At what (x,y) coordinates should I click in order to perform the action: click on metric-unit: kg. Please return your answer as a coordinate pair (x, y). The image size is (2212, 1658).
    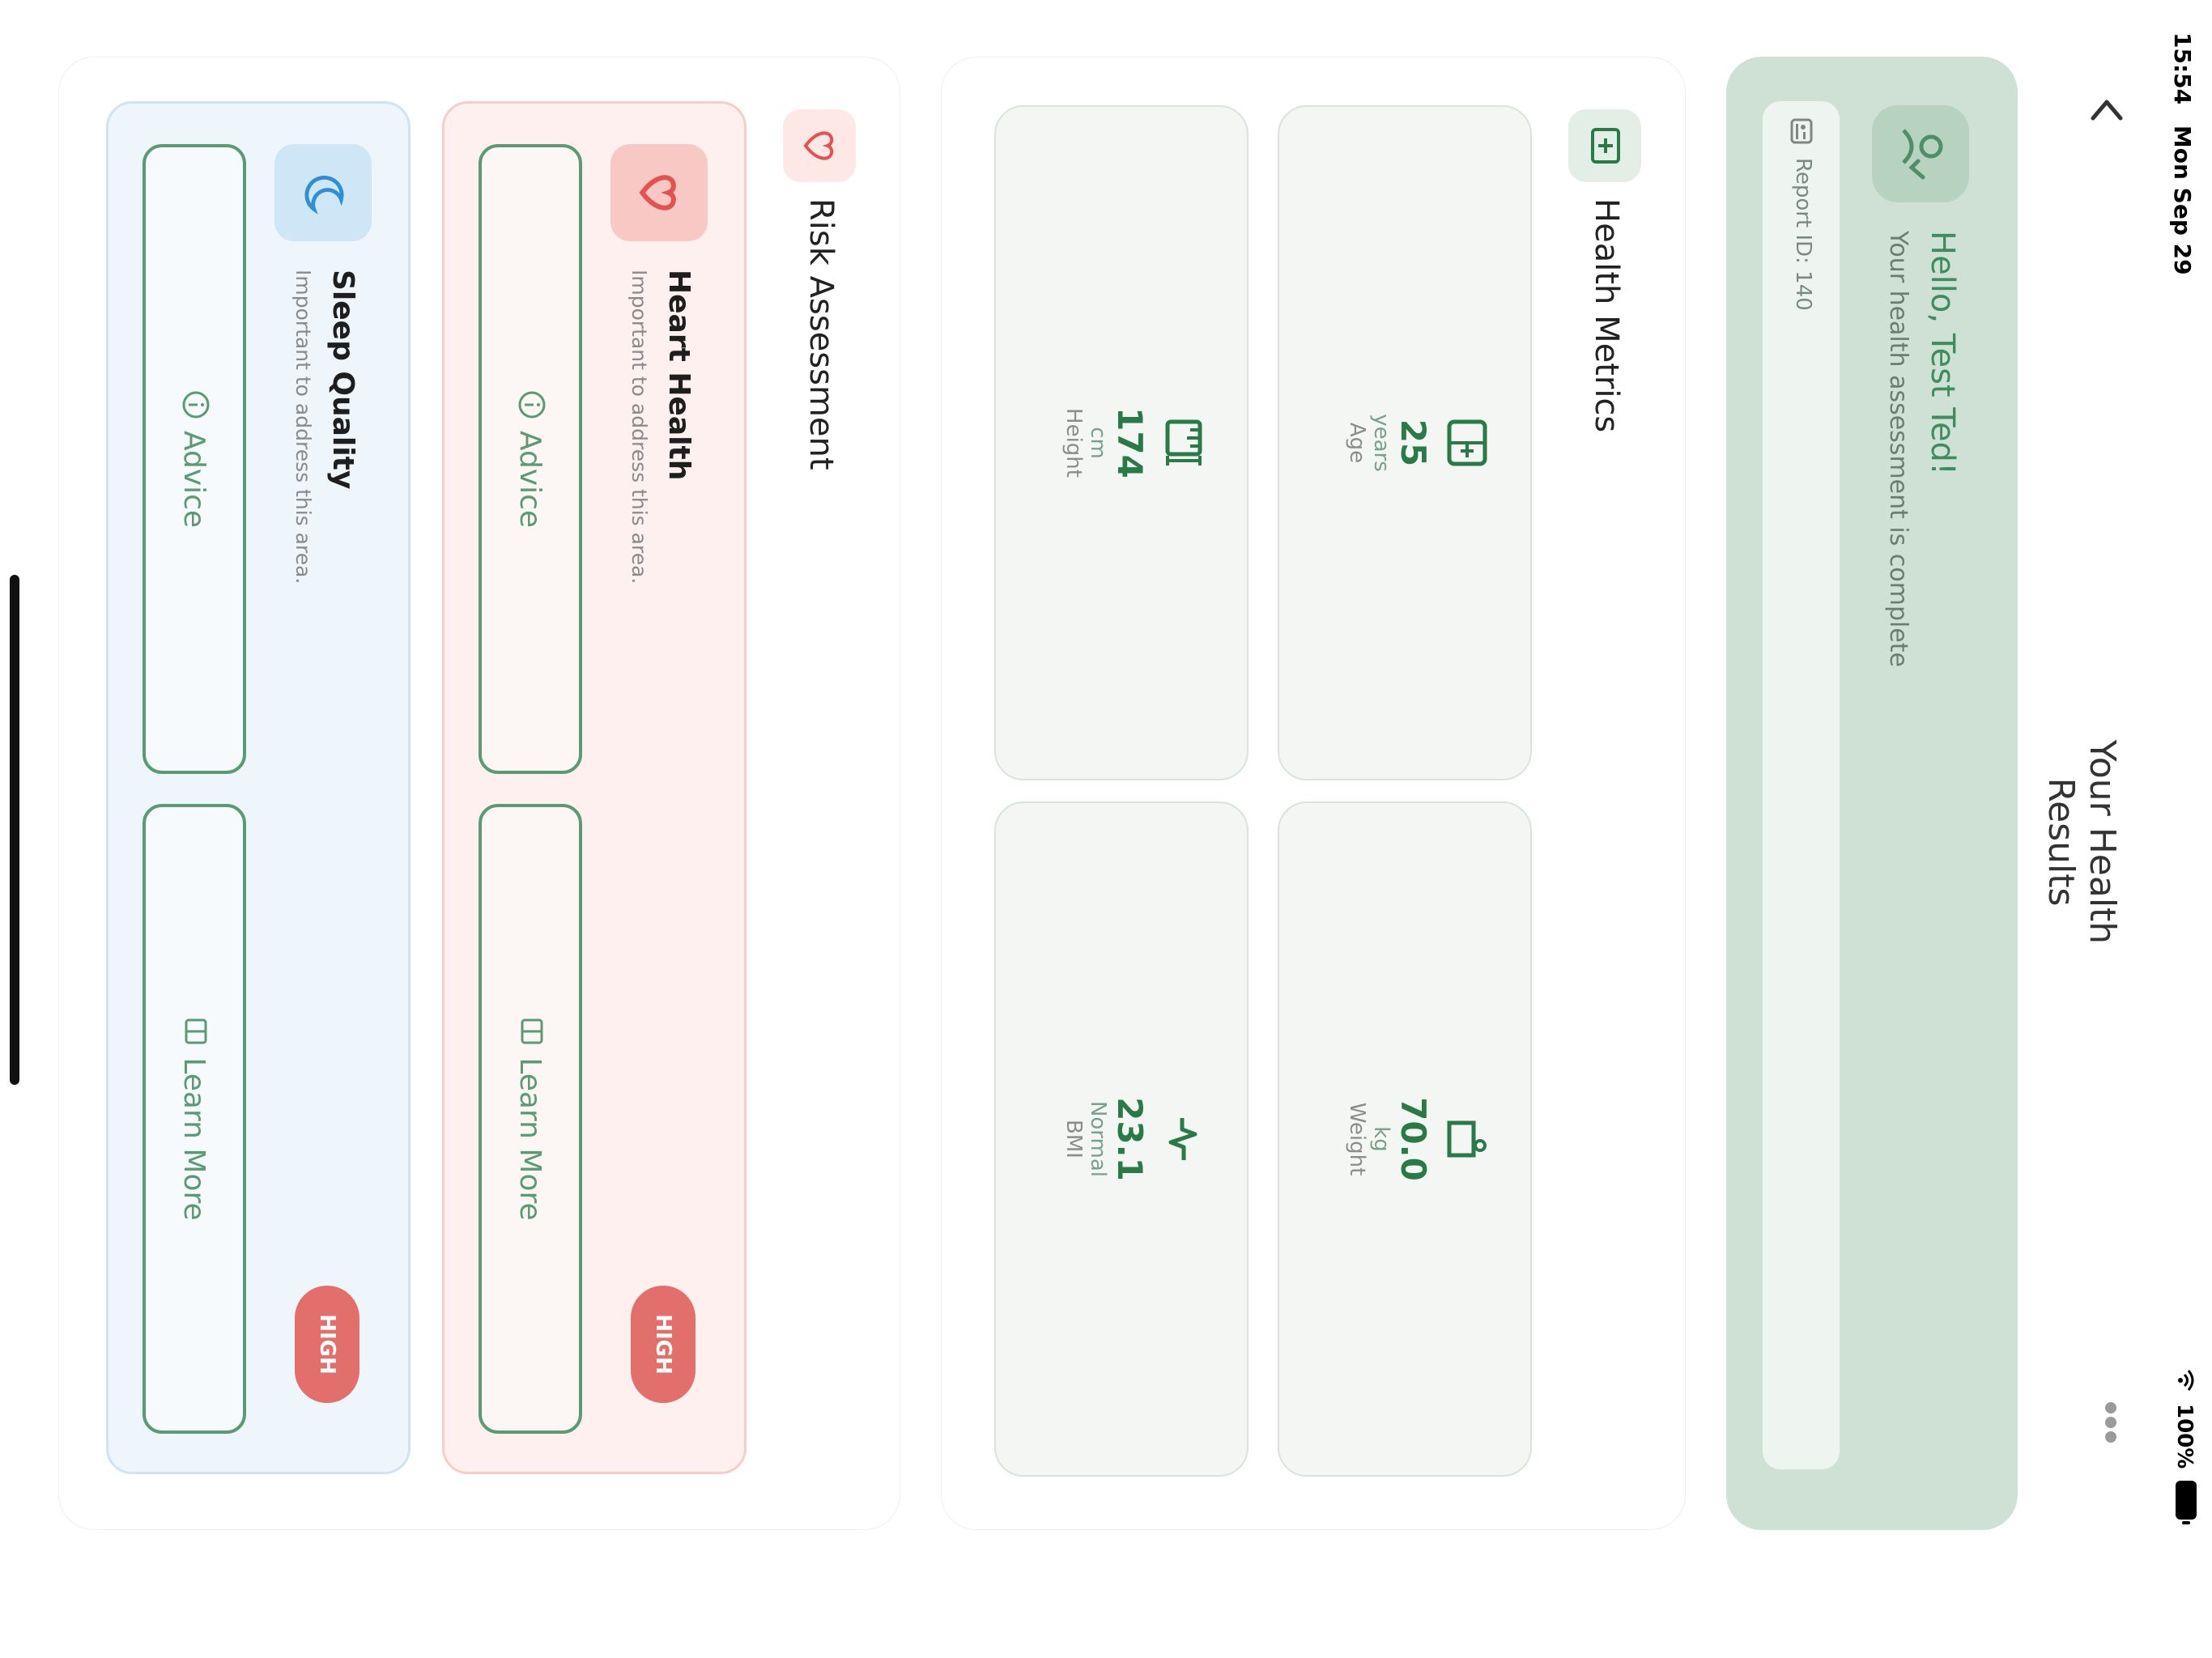
    Looking at the image, I should click on (1381, 1139).